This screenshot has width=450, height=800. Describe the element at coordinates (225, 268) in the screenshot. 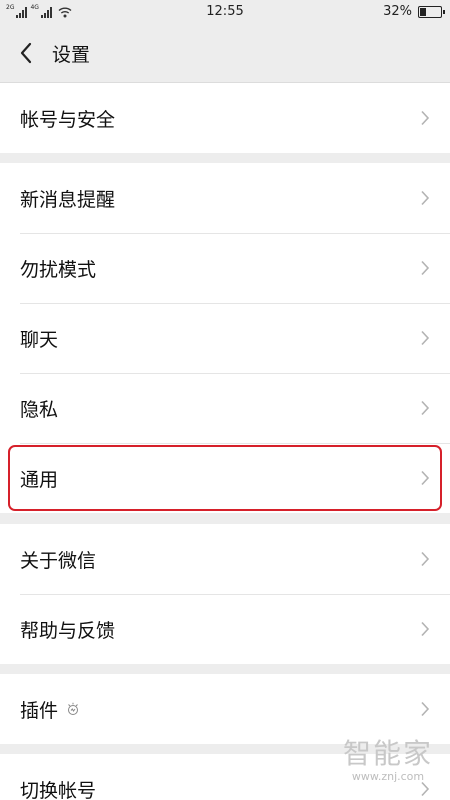

I see `settings-item-do-not-disturb: 勿扰模式` at that location.